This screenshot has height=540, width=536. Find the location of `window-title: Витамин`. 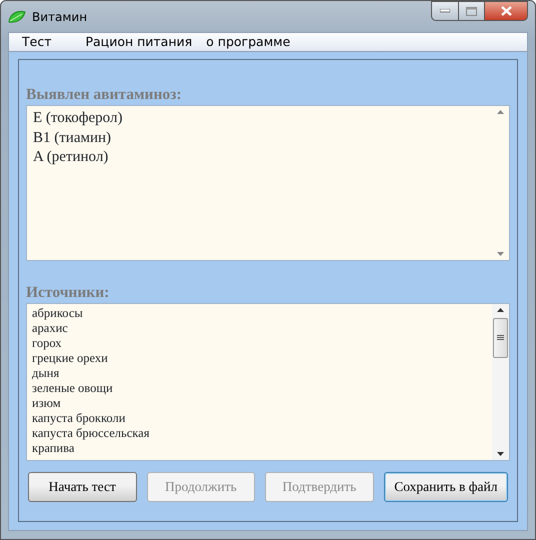

window-title: Витамин is located at coordinates (60, 17).